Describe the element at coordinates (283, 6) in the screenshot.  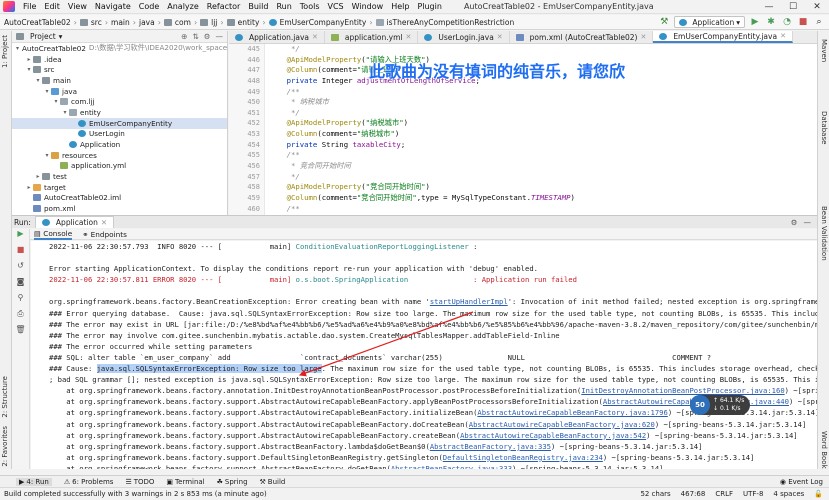
I see `menu-run: Run` at that location.